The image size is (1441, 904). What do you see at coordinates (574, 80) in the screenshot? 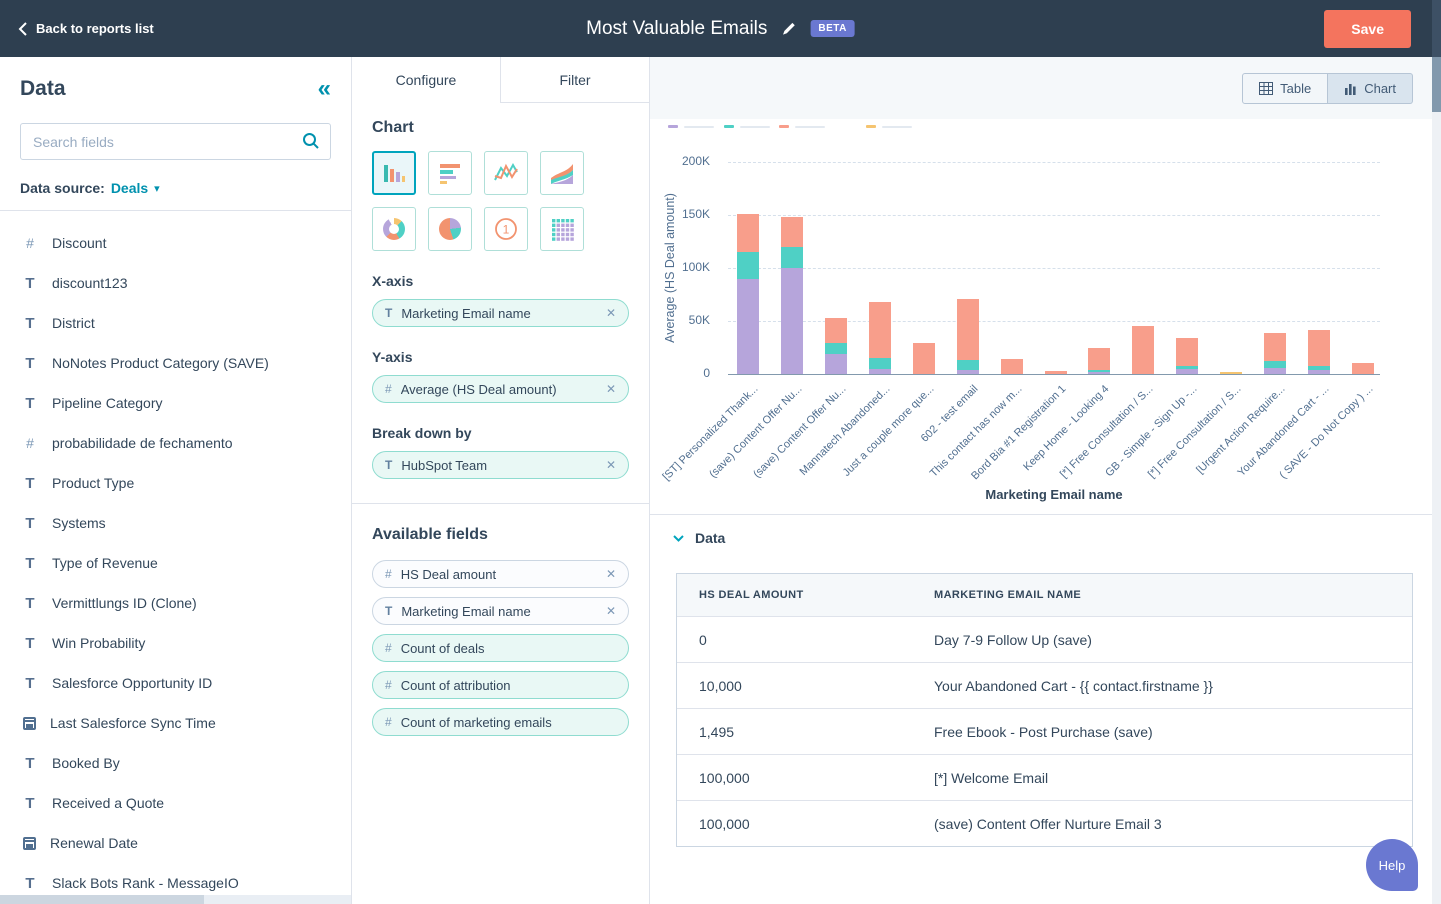
I see `tab-filter: Filter` at bounding box center [574, 80].